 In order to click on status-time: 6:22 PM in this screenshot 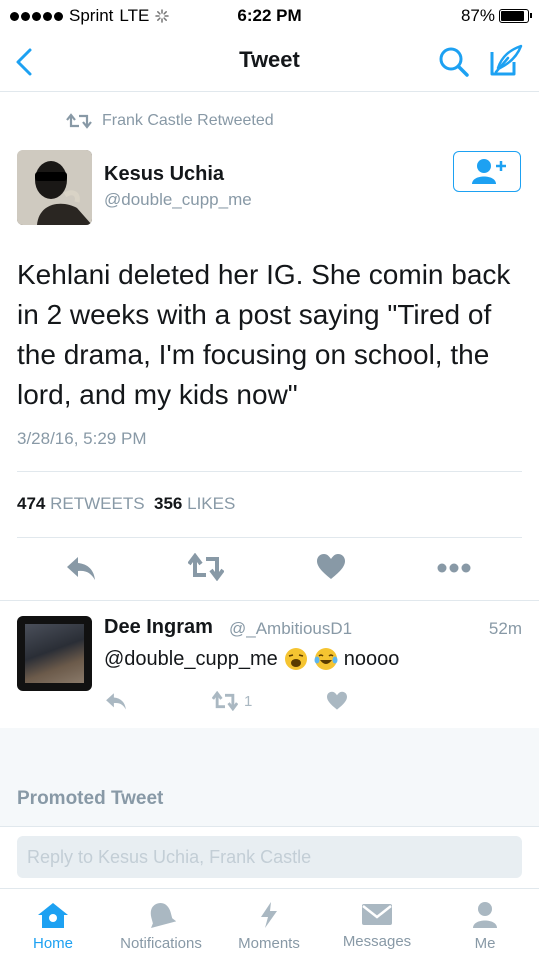, I will do `click(269, 15)`.